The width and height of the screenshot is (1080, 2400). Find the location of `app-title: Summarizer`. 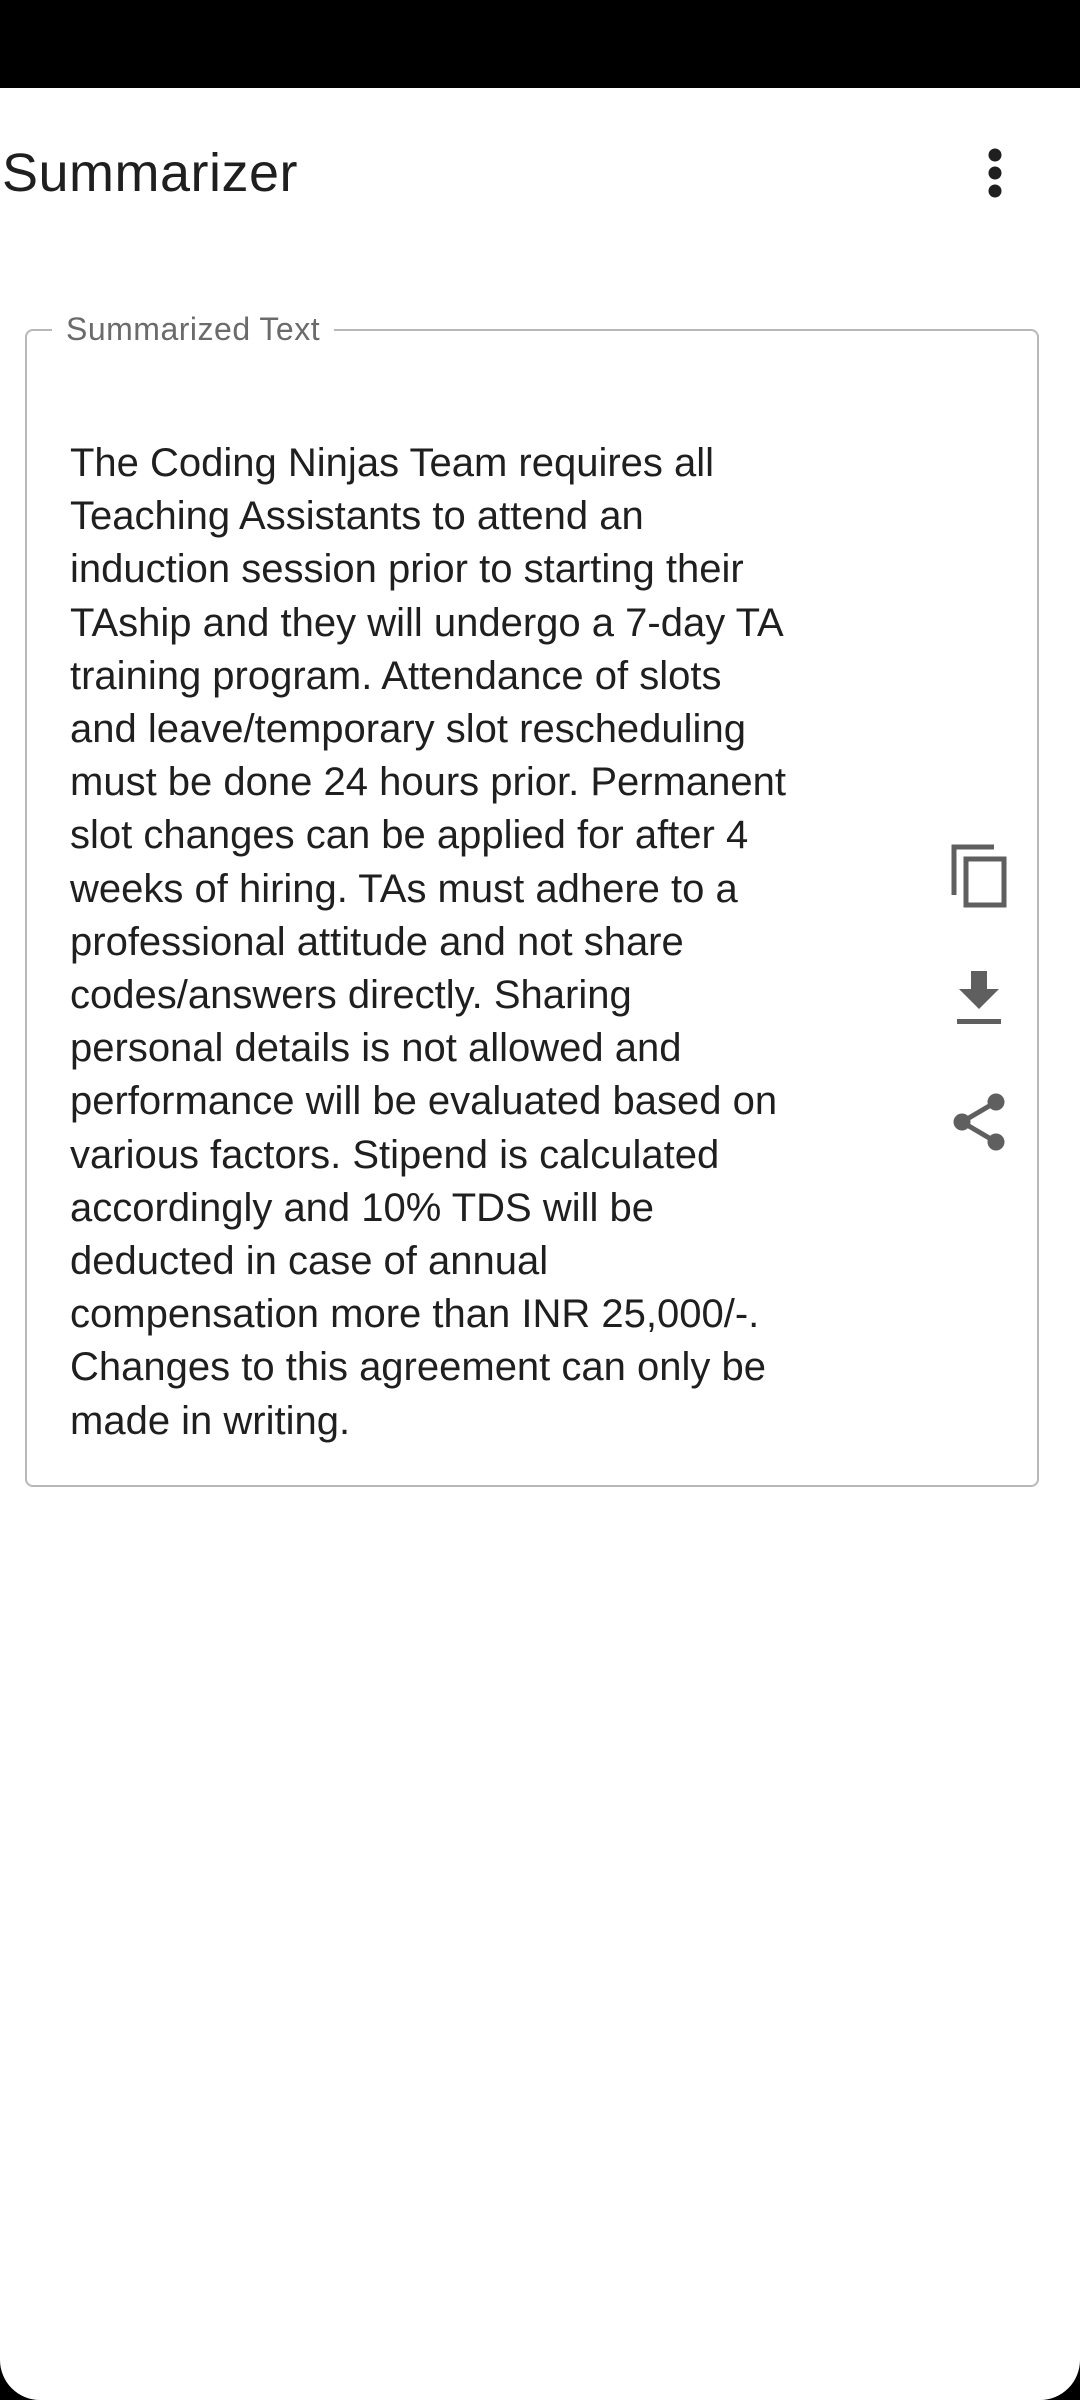

app-title: Summarizer is located at coordinates (150, 173).